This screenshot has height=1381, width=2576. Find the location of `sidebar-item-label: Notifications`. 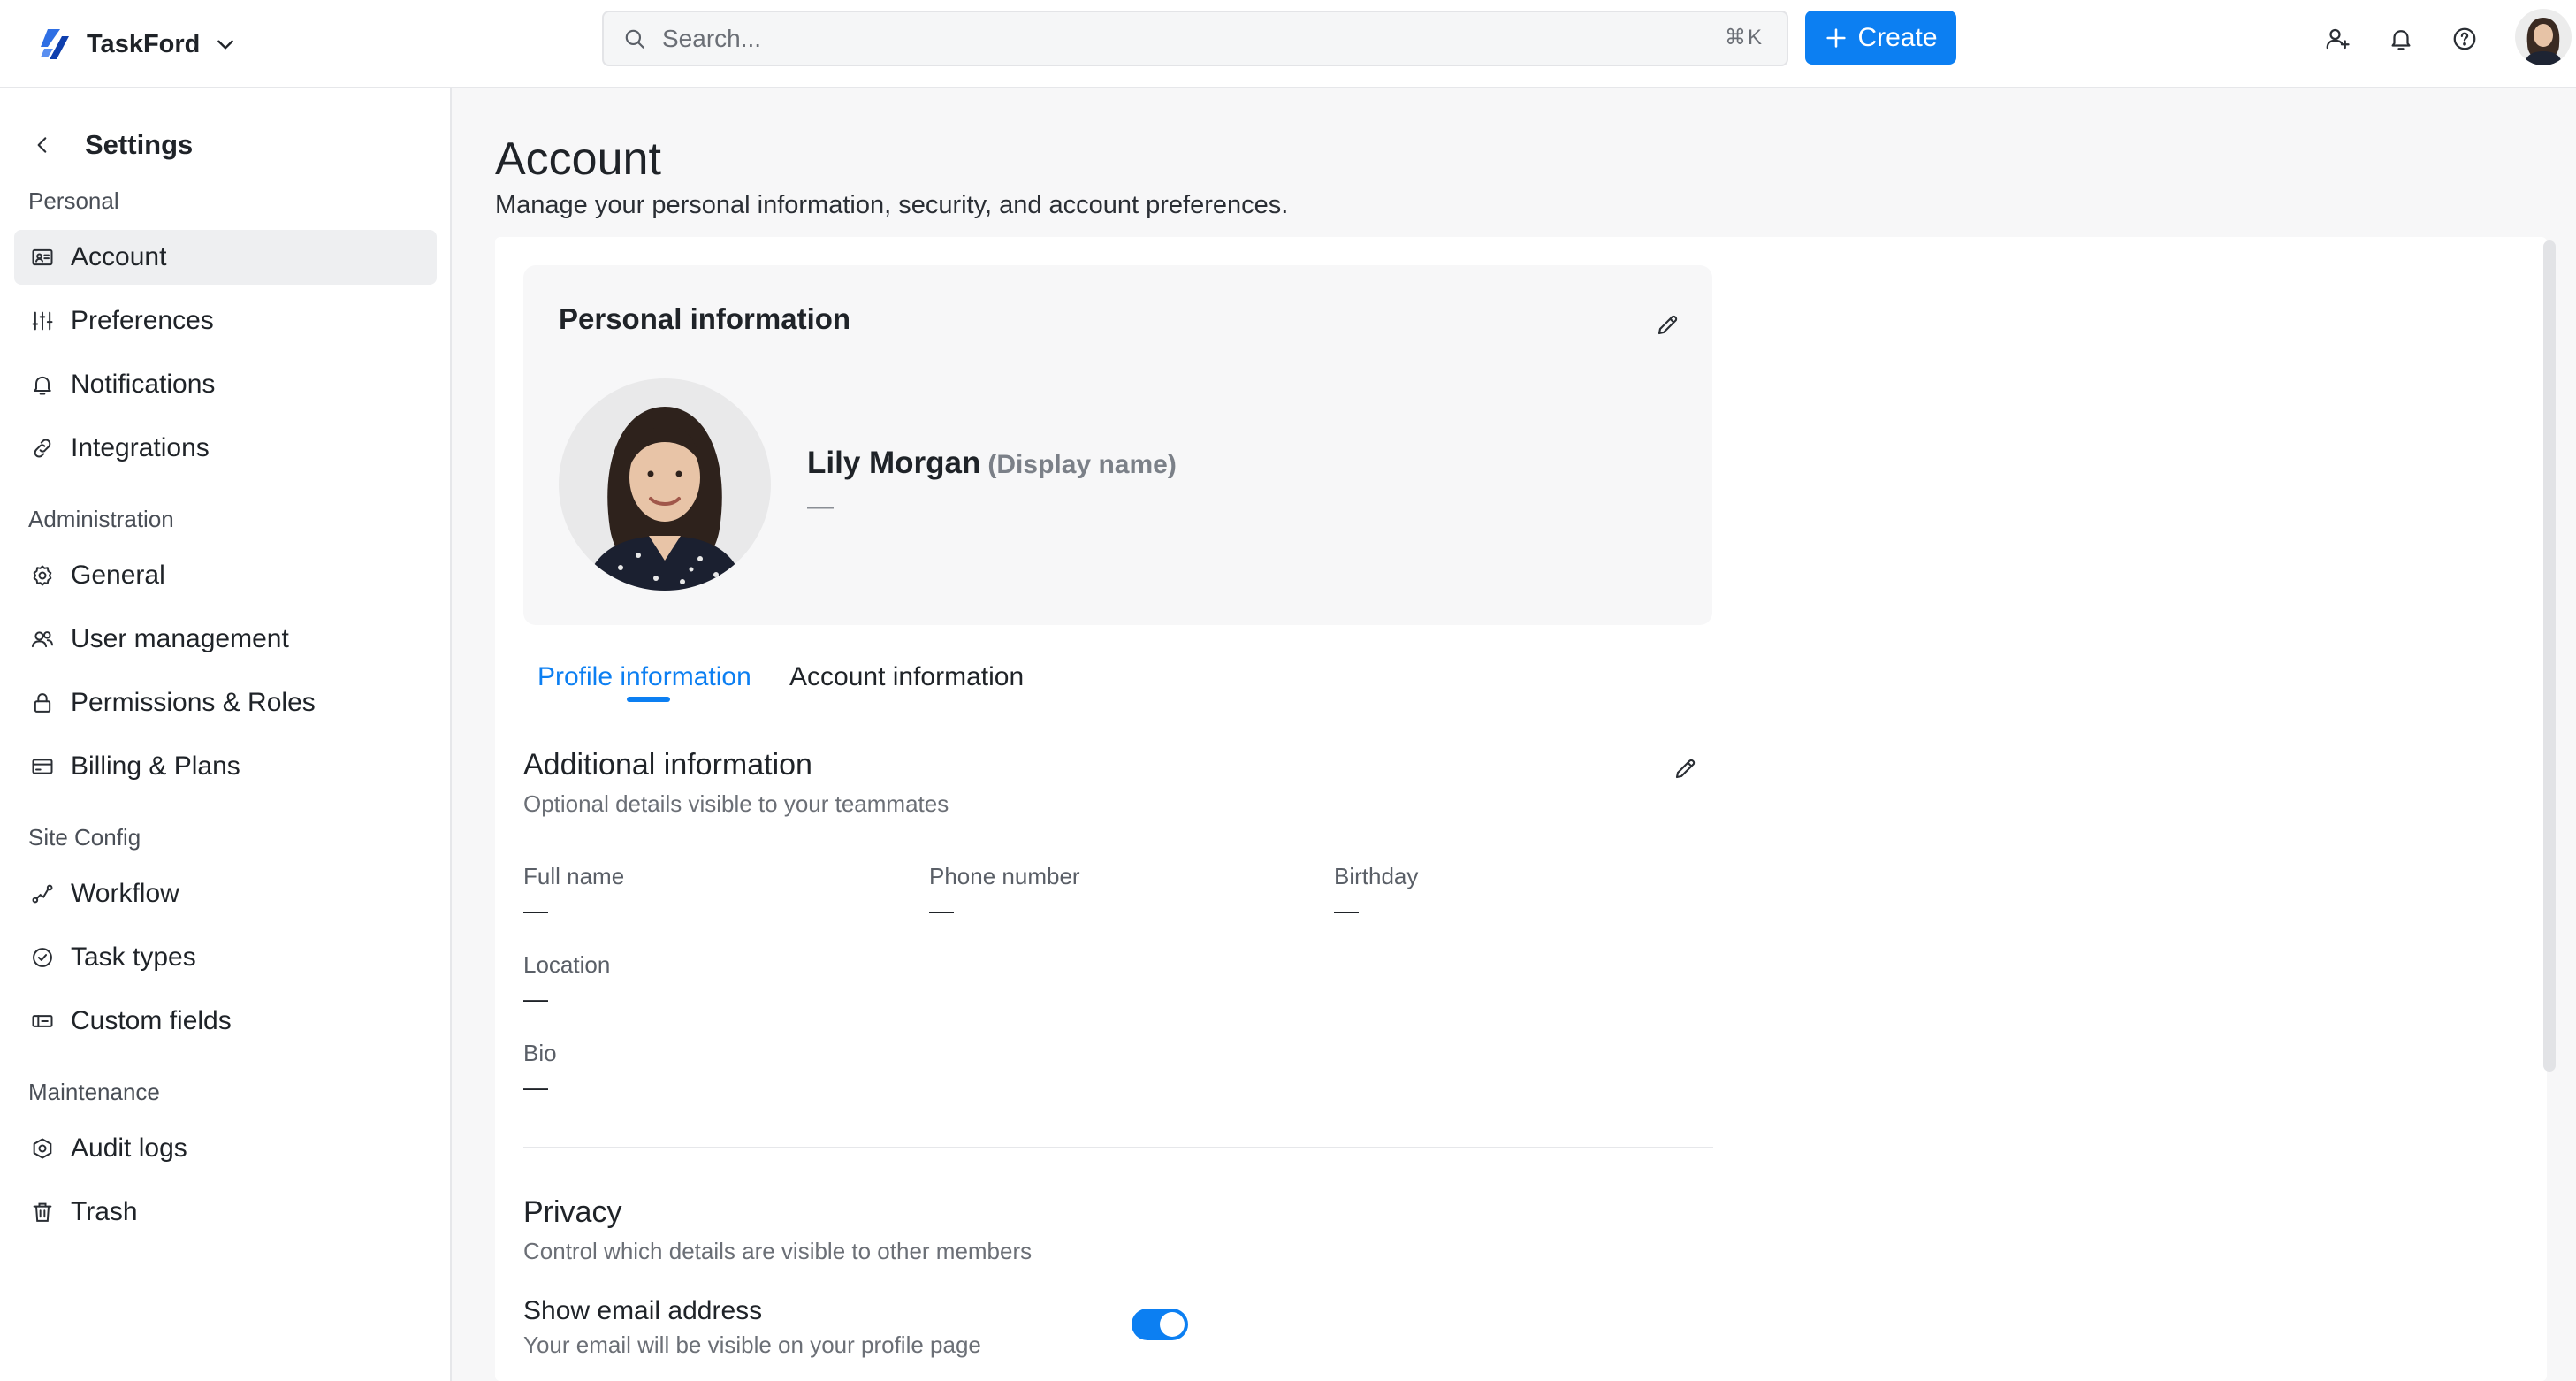

sidebar-item-label: Notifications is located at coordinates (143, 384).